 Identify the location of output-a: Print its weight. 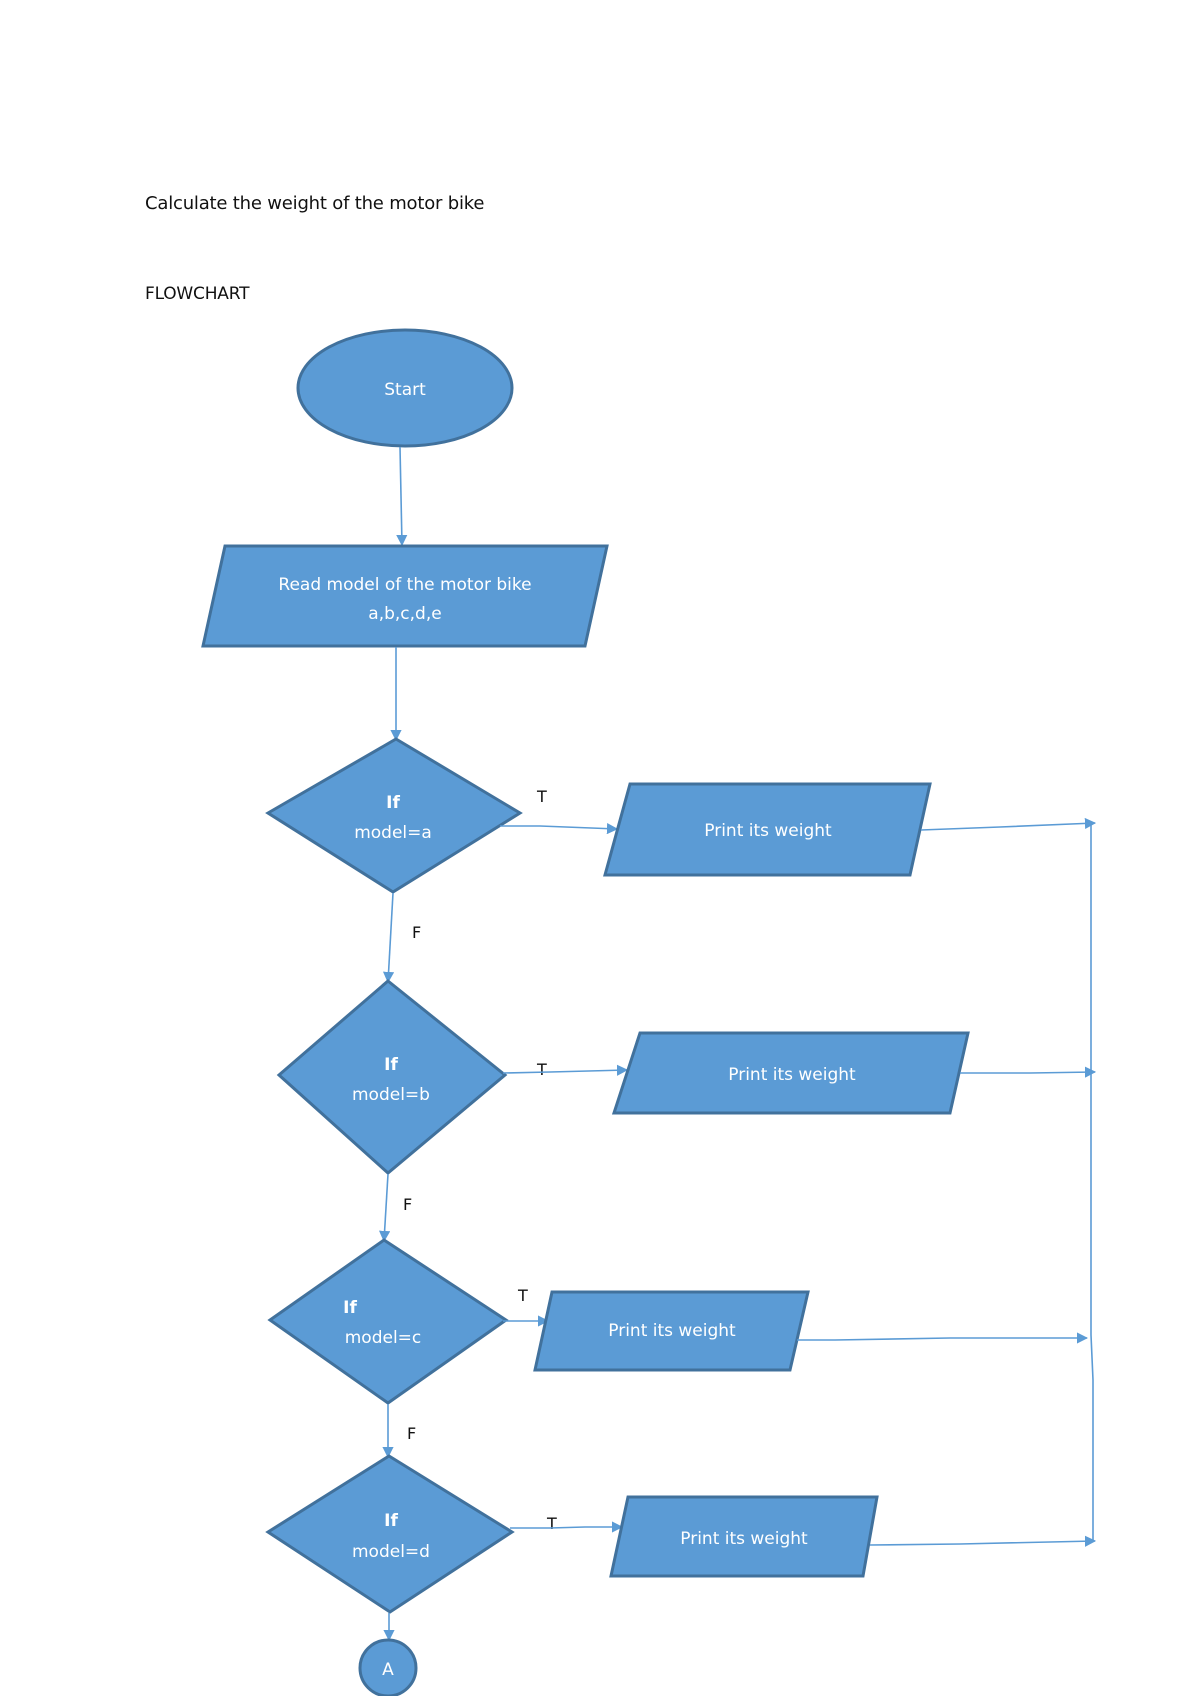
(767, 829).